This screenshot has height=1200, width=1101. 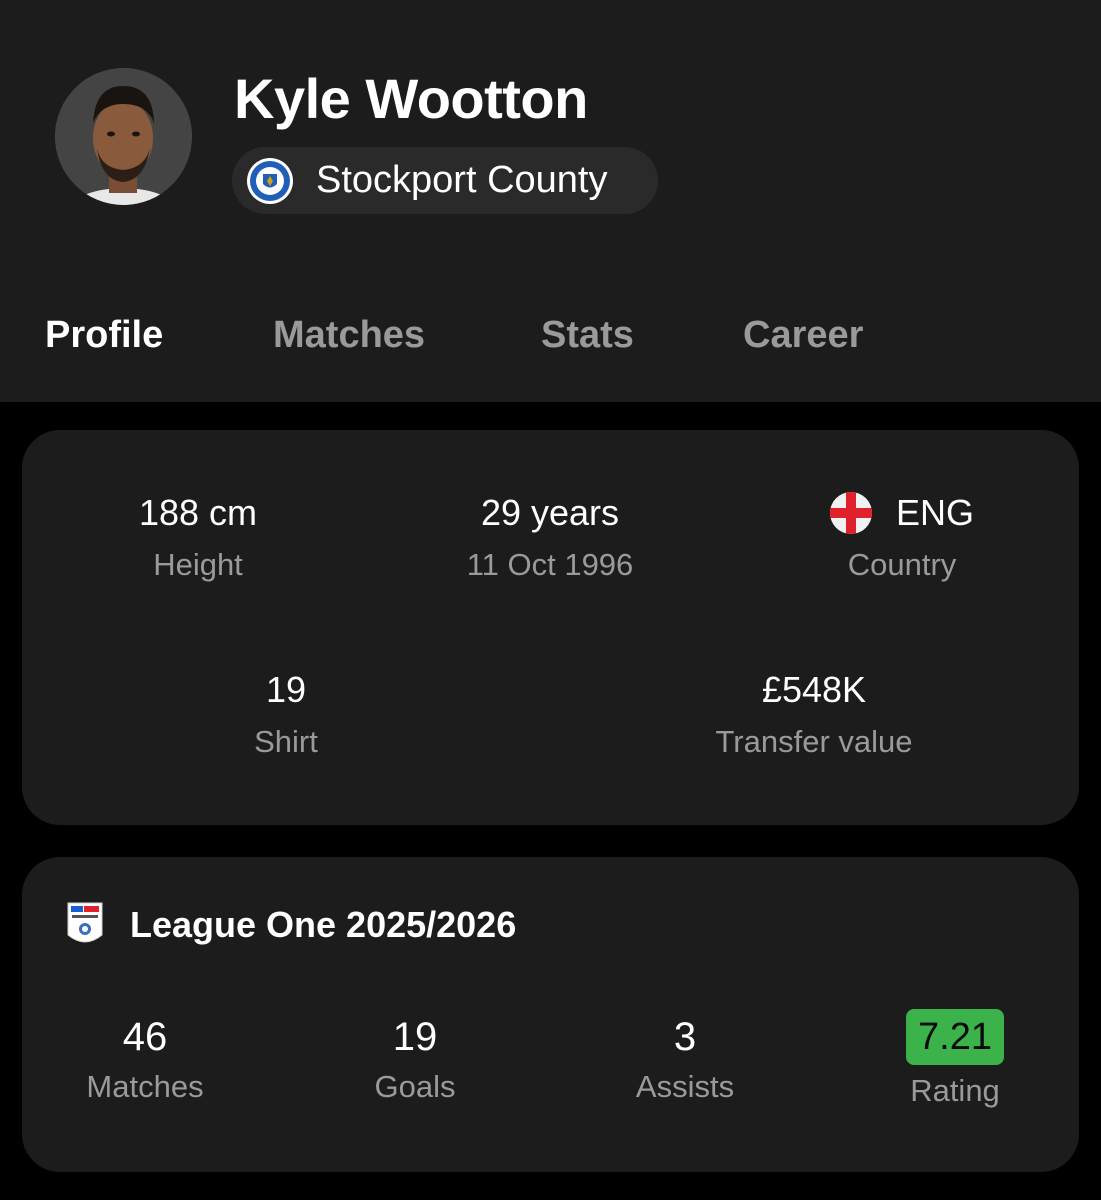 I want to click on tab-matches: Matches, so click(x=349, y=335).